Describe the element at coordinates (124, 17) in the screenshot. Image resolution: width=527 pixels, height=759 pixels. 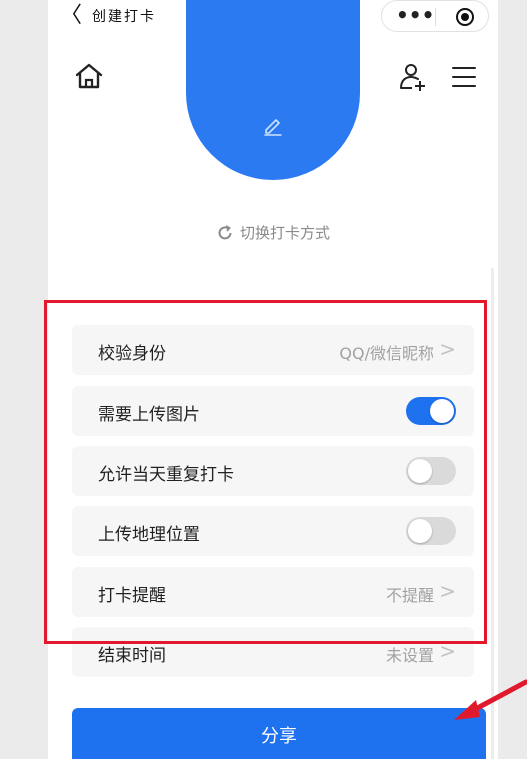
I see `page-title: 创建打卡` at that location.